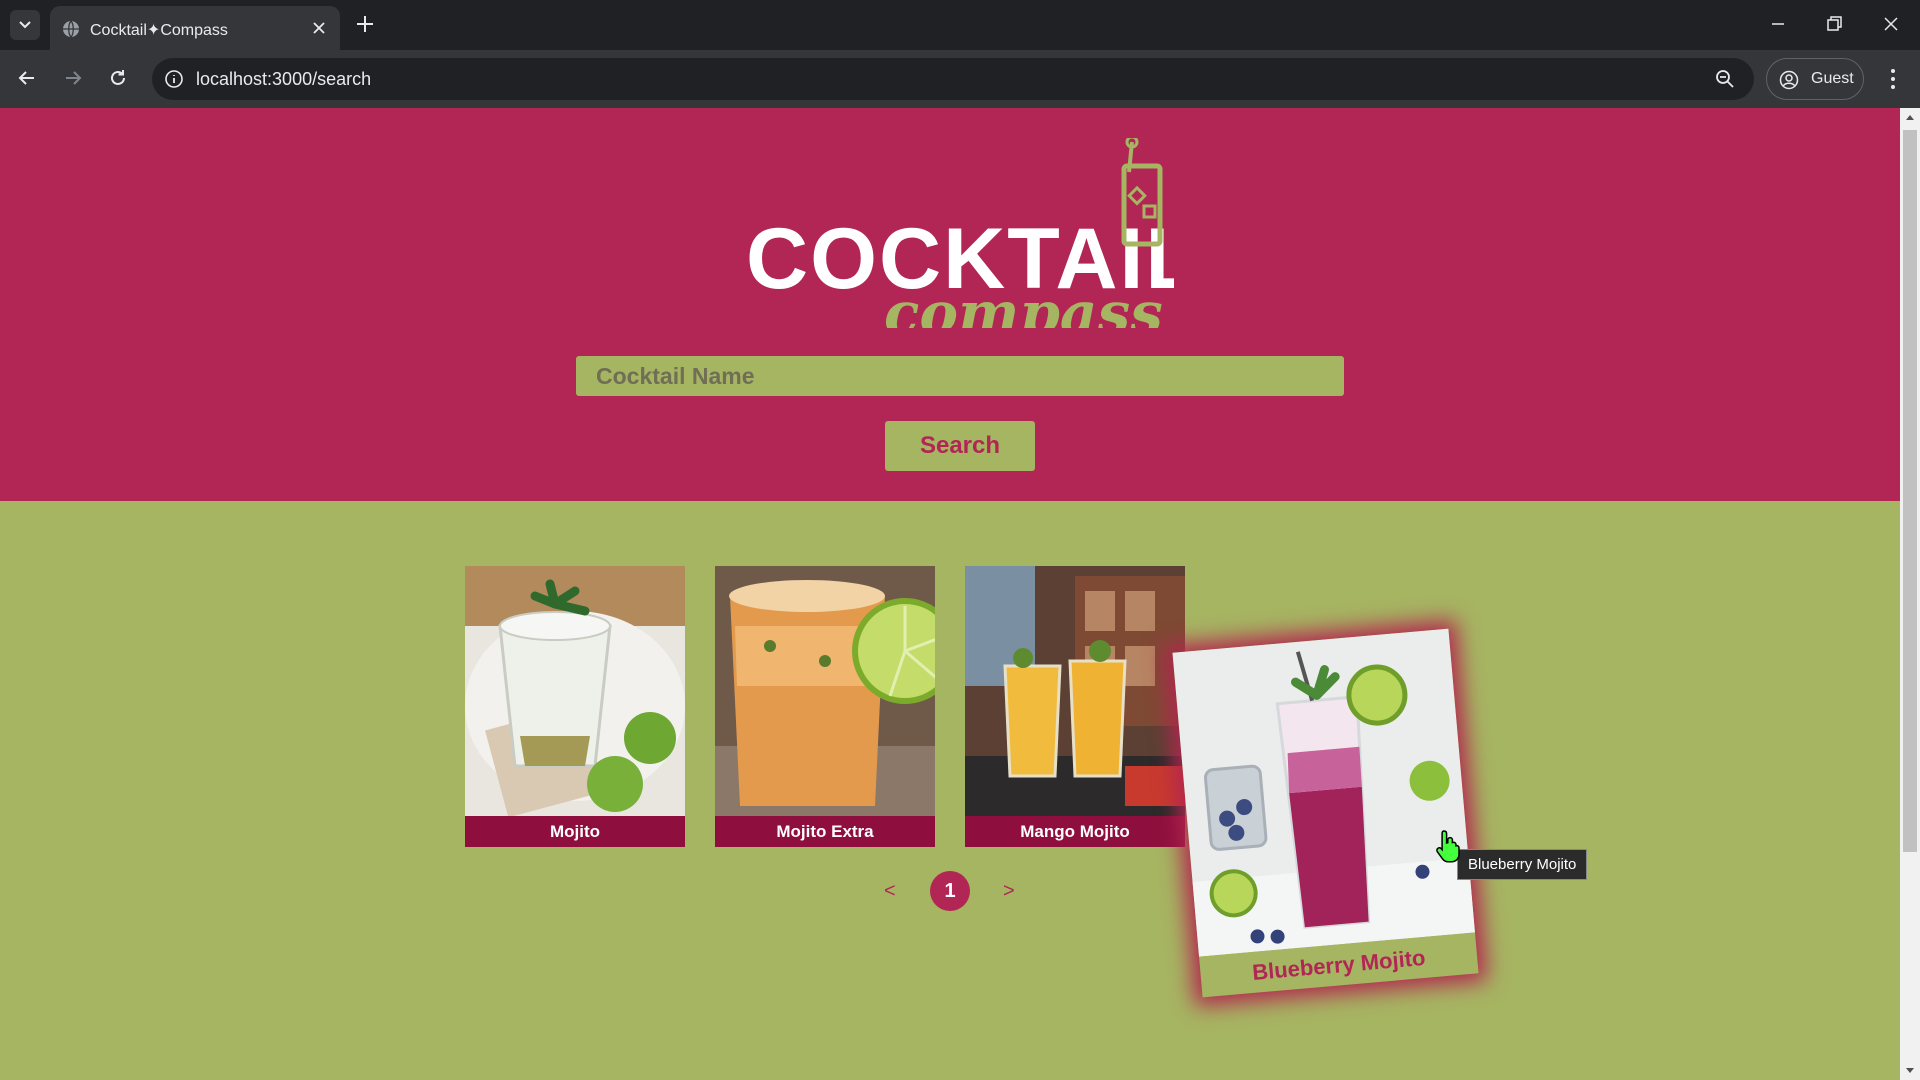 This screenshot has width=1920, height=1080. What do you see at coordinates (118, 78) in the screenshot?
I see `reload-icon` at bounding box center [118, 78].